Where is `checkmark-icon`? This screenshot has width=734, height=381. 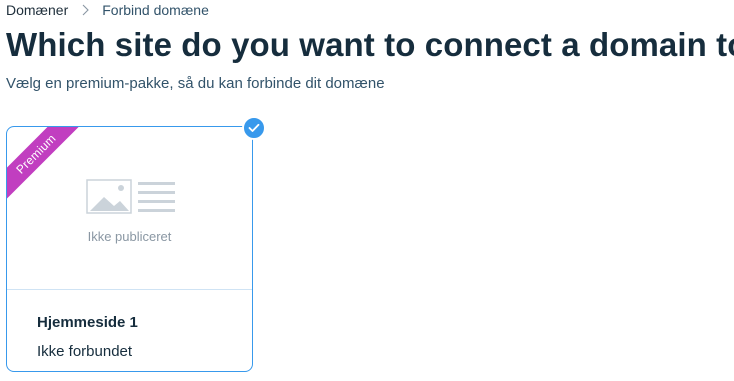
checkmark-icon is located at coordinates (254, 128).